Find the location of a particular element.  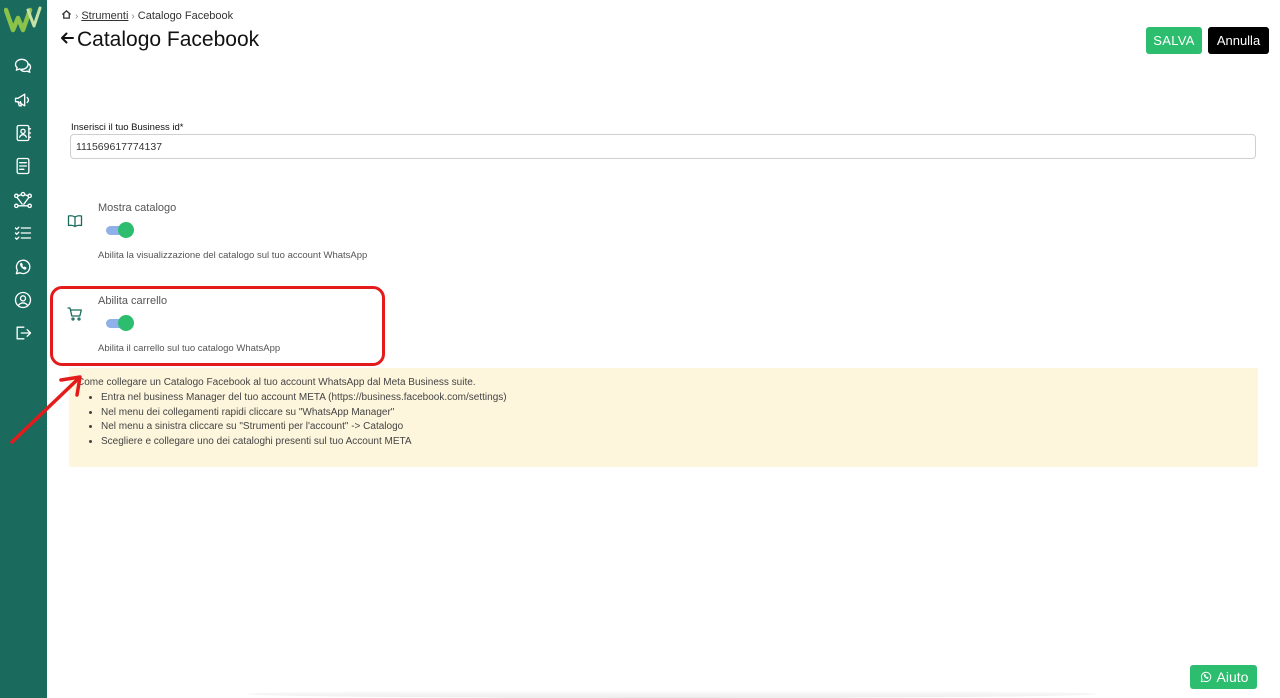

document-list-icon is located at coordinates (23, 166).